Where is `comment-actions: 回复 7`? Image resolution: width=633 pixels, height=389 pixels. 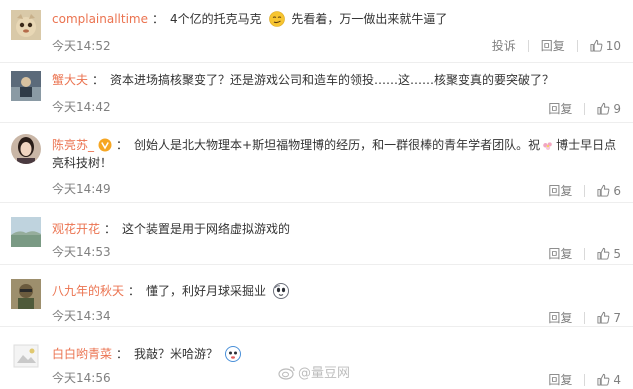
comment-actions: 回复 7 is located at coordinates (584, 317).